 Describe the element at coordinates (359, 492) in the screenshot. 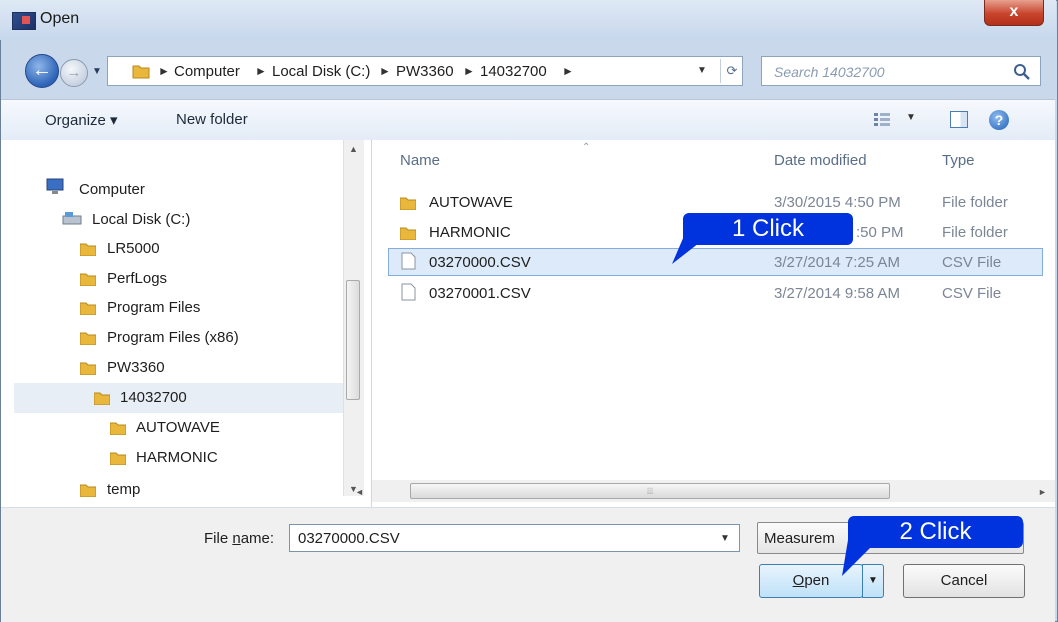

I see `scroll-left-icon: ◄` at that location.